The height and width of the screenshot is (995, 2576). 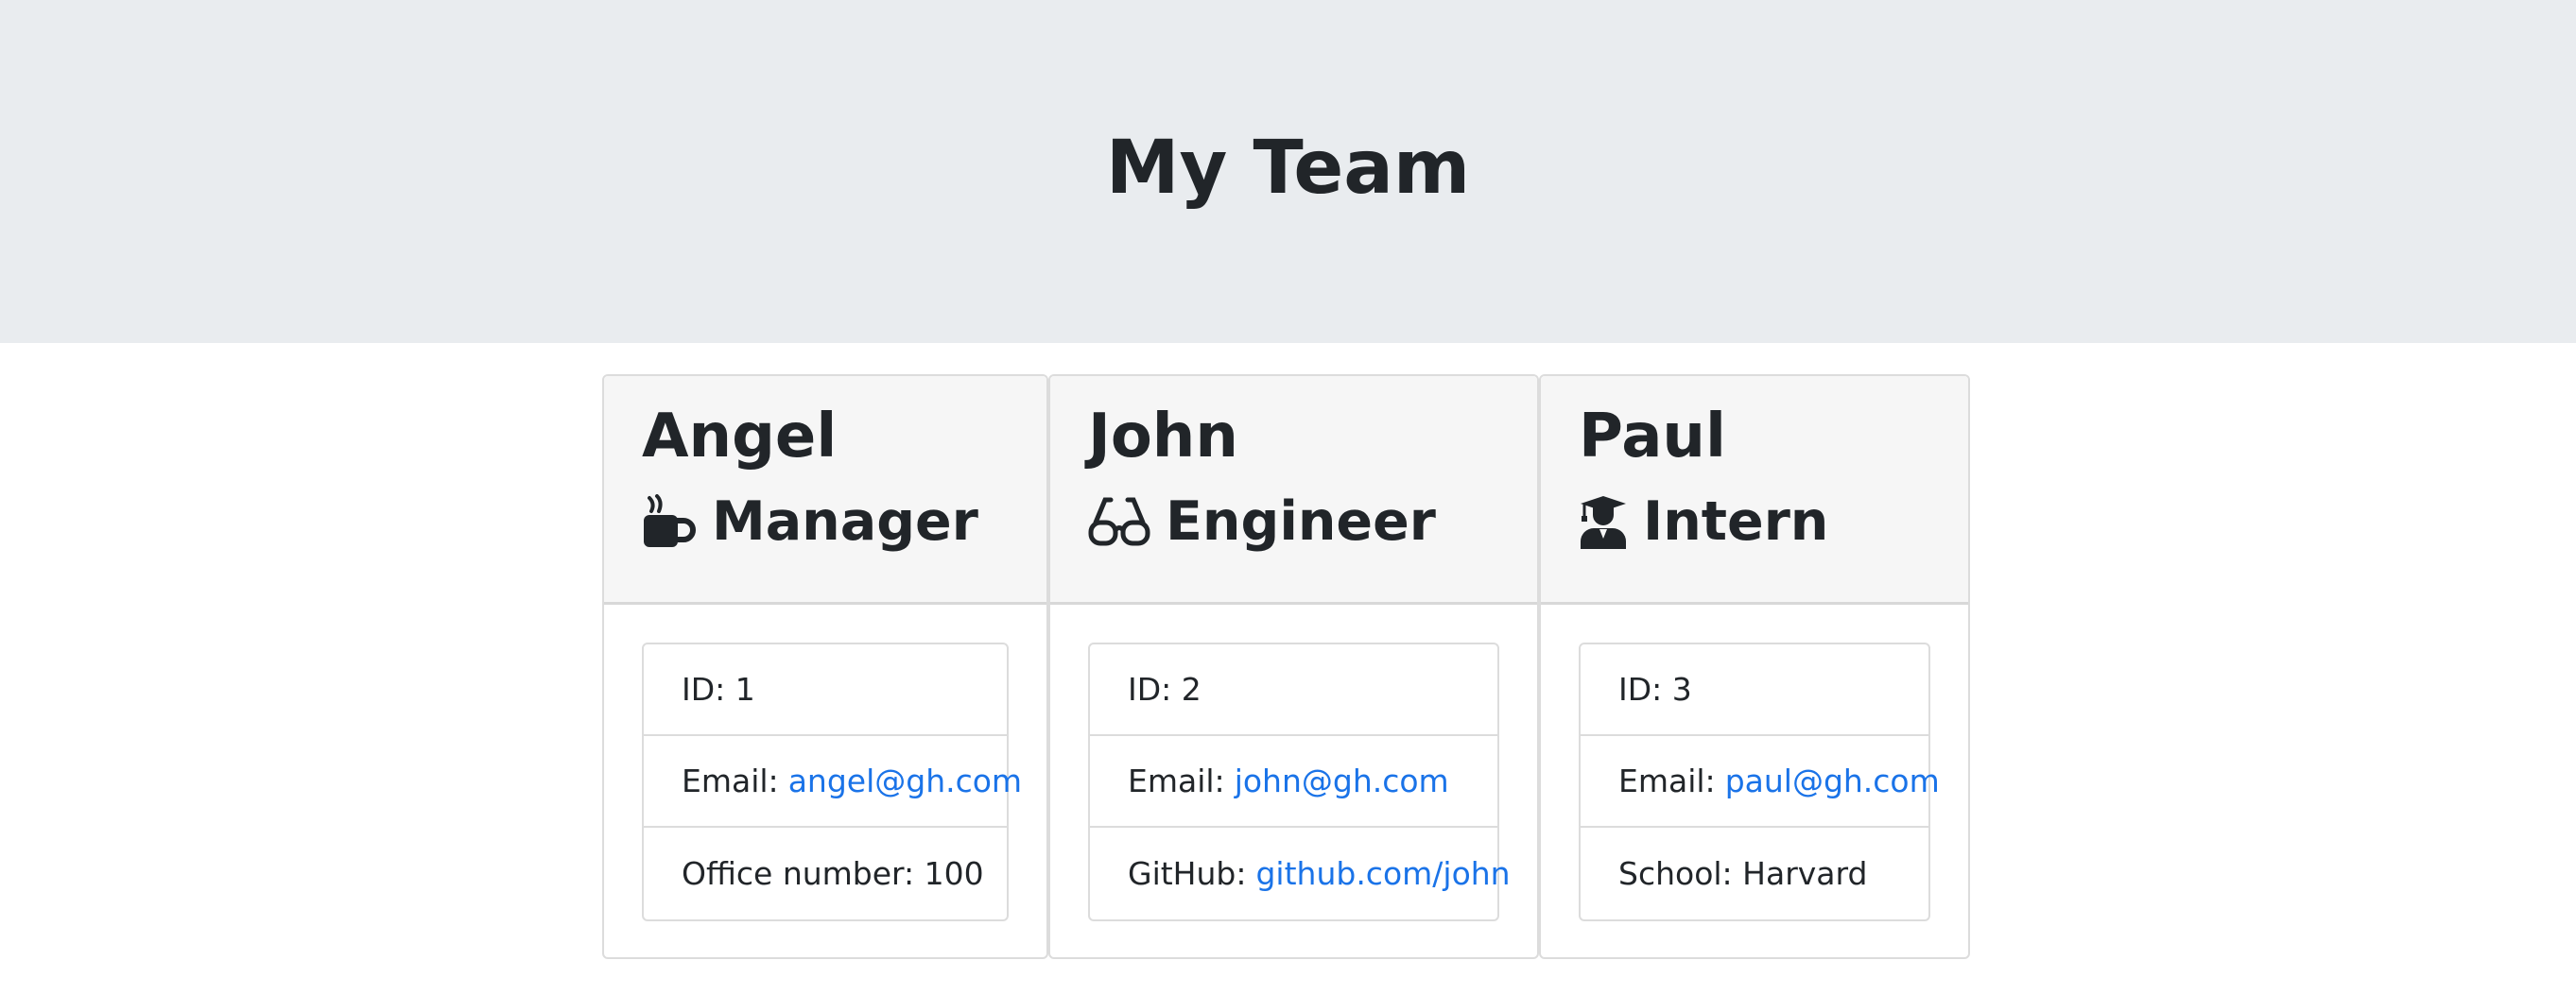 I want to click on office-number-text: Office number: 100, so click(x=833, y=873).